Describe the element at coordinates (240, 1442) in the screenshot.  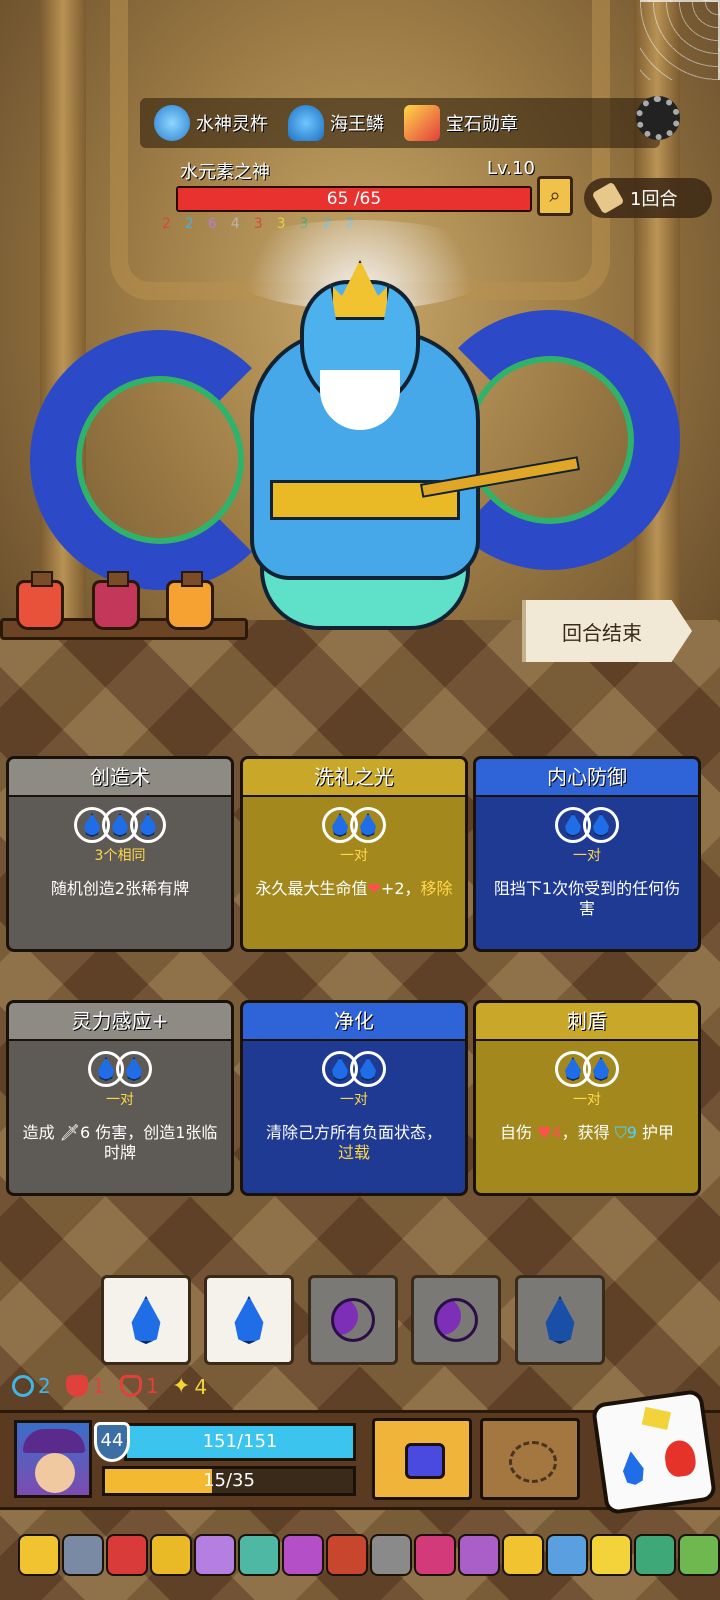
I see `player-hp-bar: 151/151` at that location.